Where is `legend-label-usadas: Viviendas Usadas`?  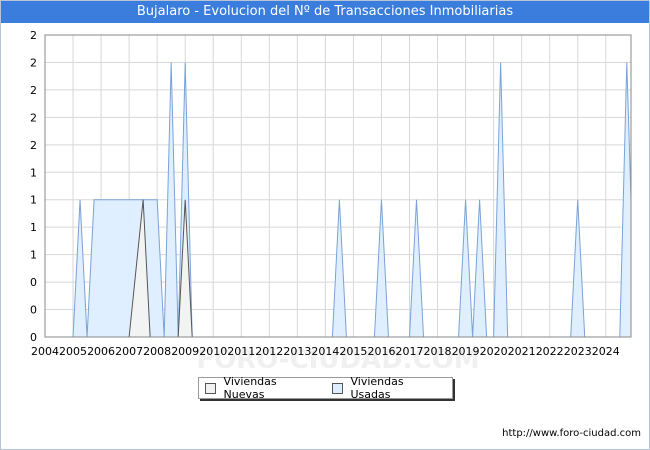
legend-label-usadas: Viviendas Usadas is located at coordinates (377, 388).